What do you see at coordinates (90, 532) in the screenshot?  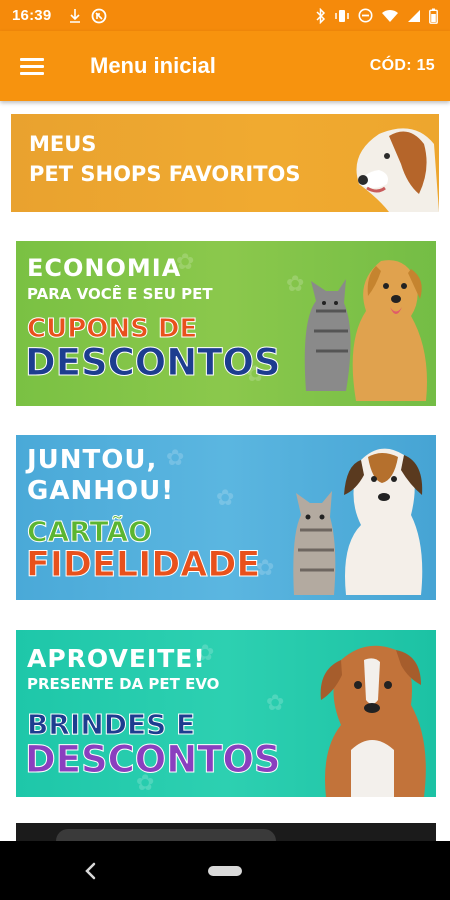 I see `banner-line: CARTÃO` at bounding box center [90, 532].